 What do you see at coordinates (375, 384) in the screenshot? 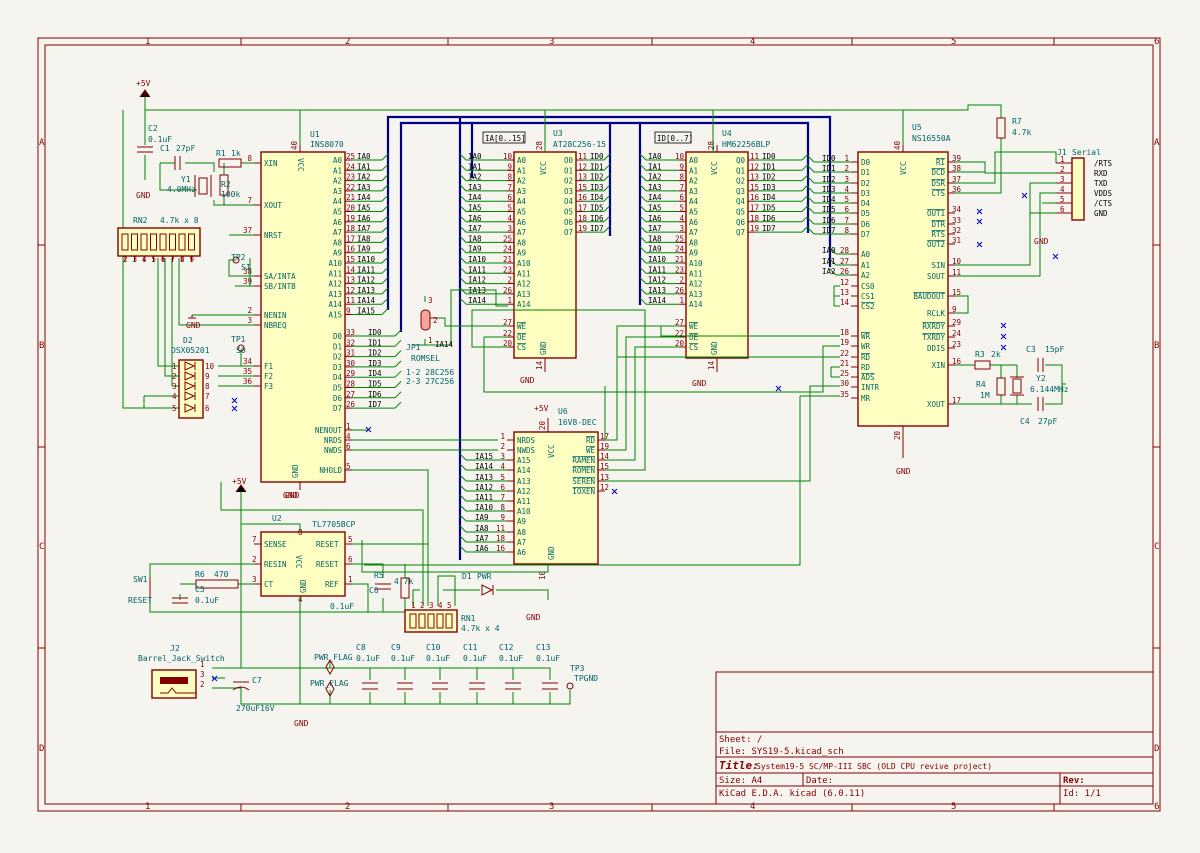
I see `u1-net-label: ID5` at bounding box center [375, 384].